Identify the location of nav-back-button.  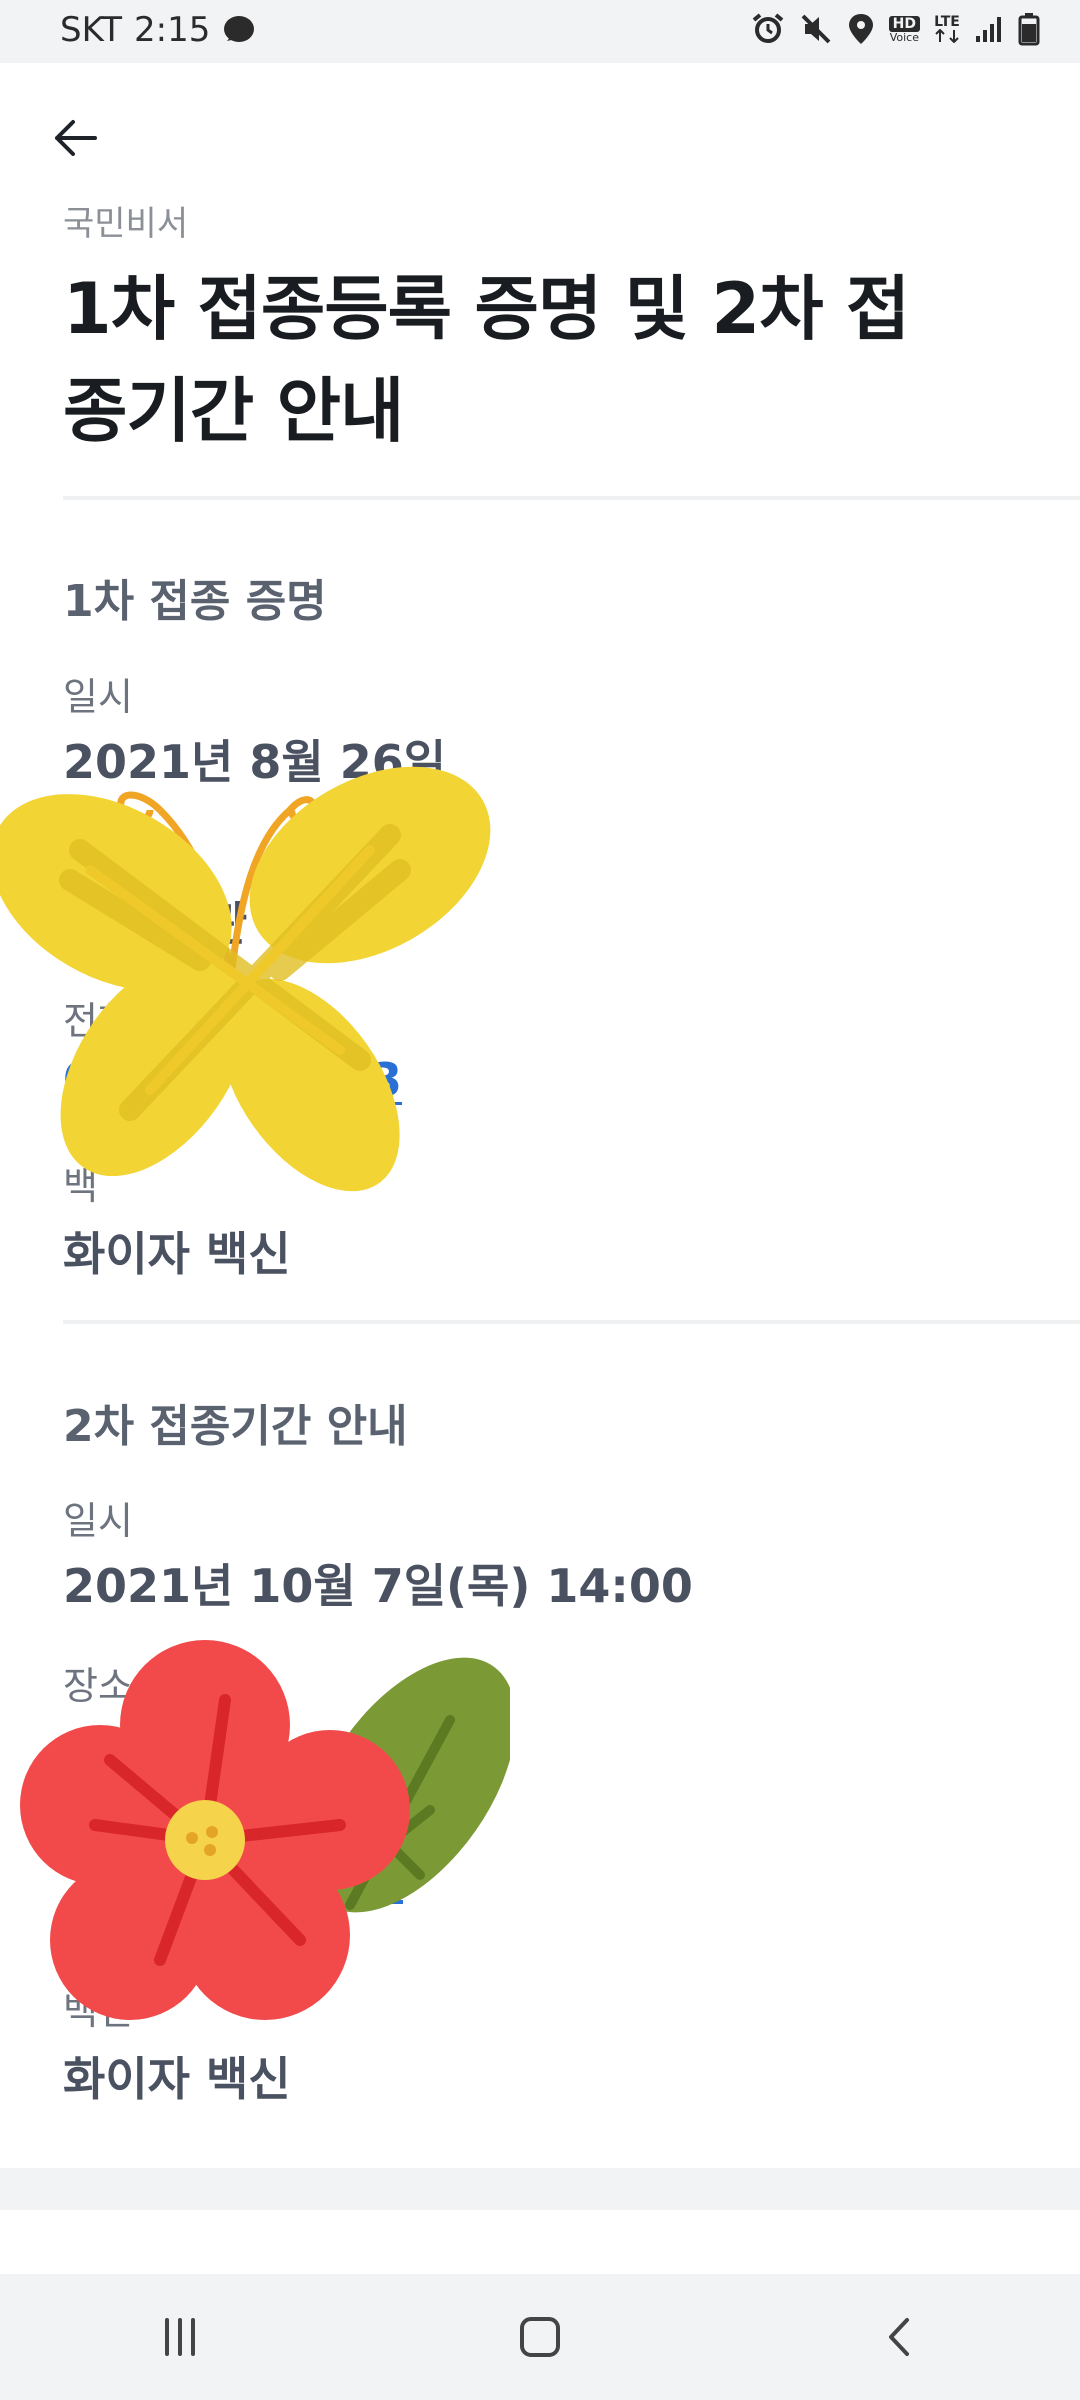
(900, 2337).